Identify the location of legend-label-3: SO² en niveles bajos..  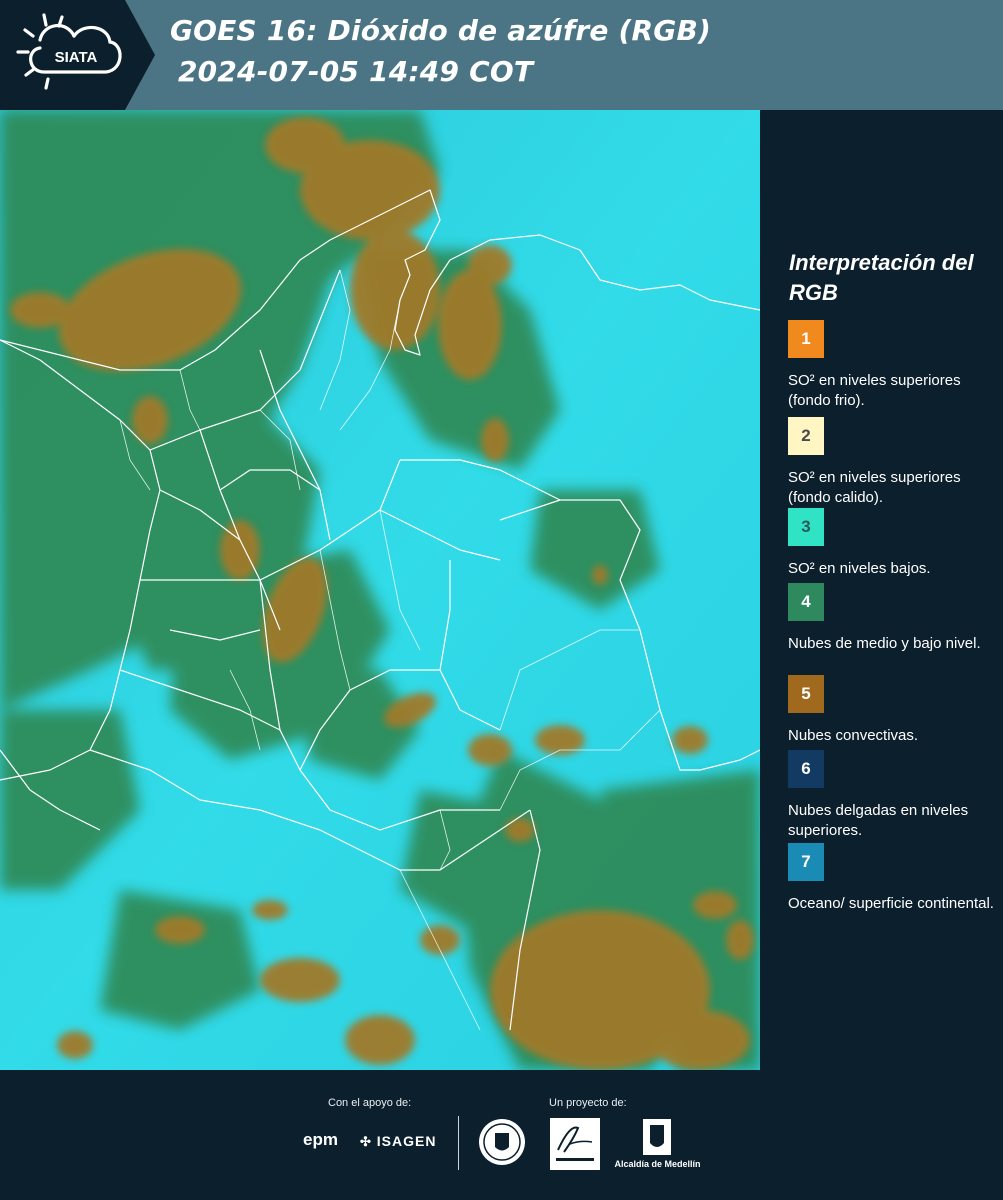
(859, 568).